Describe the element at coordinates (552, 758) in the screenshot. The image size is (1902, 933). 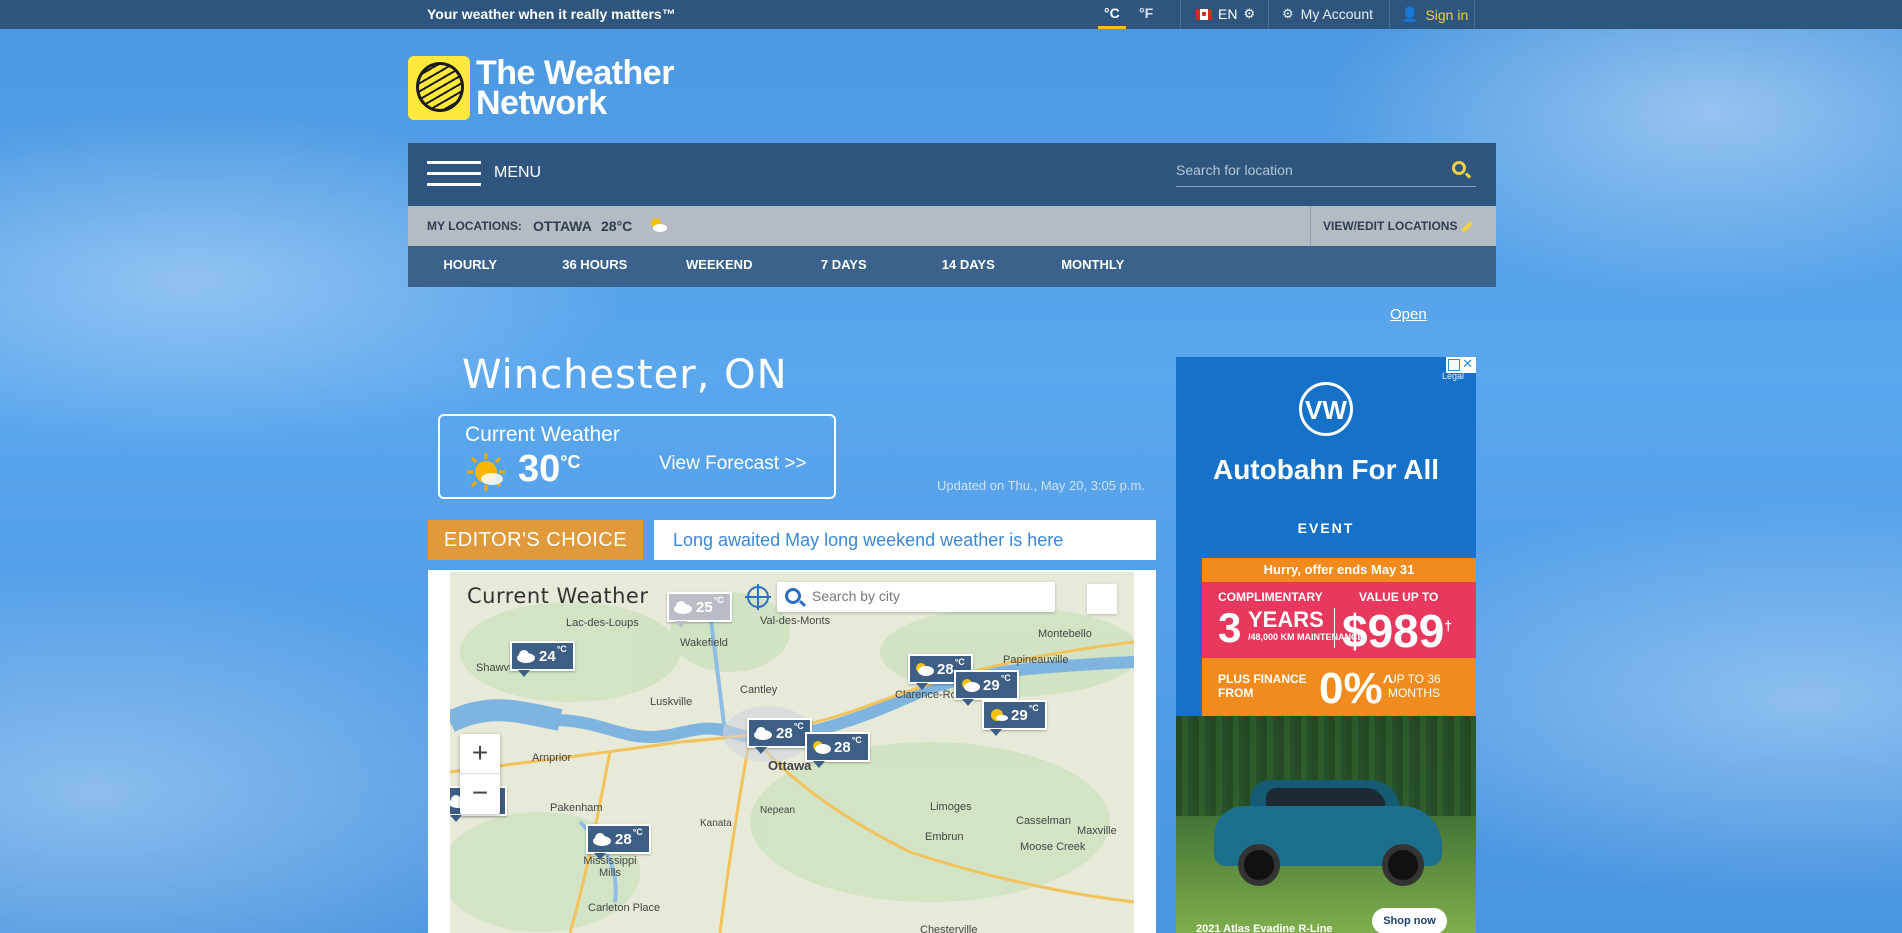
I see `map-place-label: Arnprior` at that location.